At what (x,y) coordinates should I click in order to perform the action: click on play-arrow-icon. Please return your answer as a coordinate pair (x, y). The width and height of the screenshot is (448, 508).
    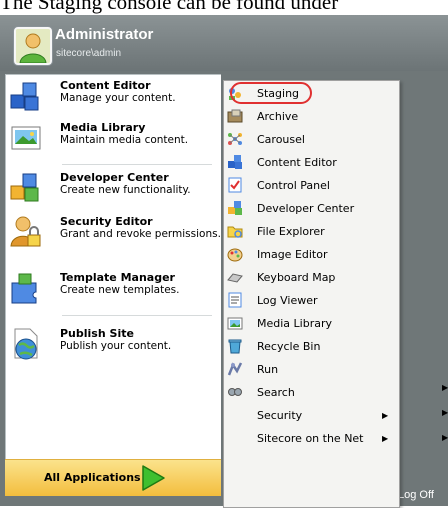
    Looking at the image, I should click on (153, 478).